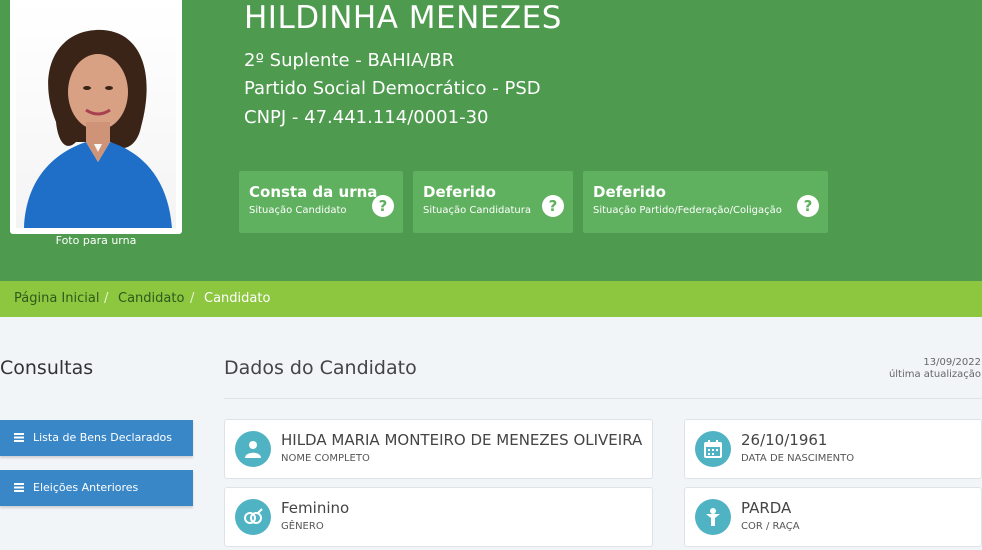 The width and height of the screenshot is (982, 550). Describe the element at coordinates (320, 368) in the screenshot. I see `page-title: Dados do Candidato` at that location.